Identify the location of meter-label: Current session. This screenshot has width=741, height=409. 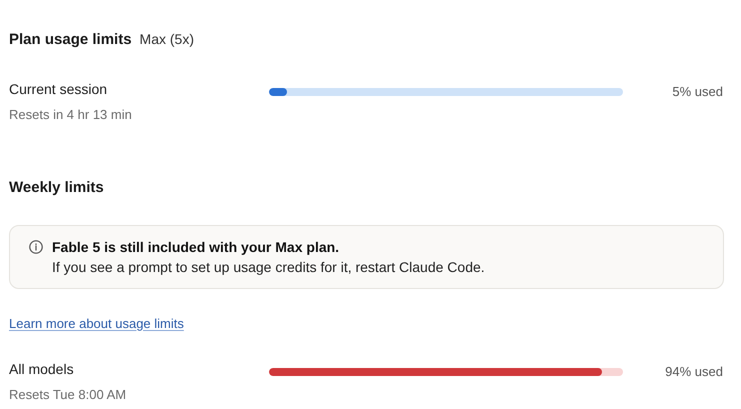
(58, 89).